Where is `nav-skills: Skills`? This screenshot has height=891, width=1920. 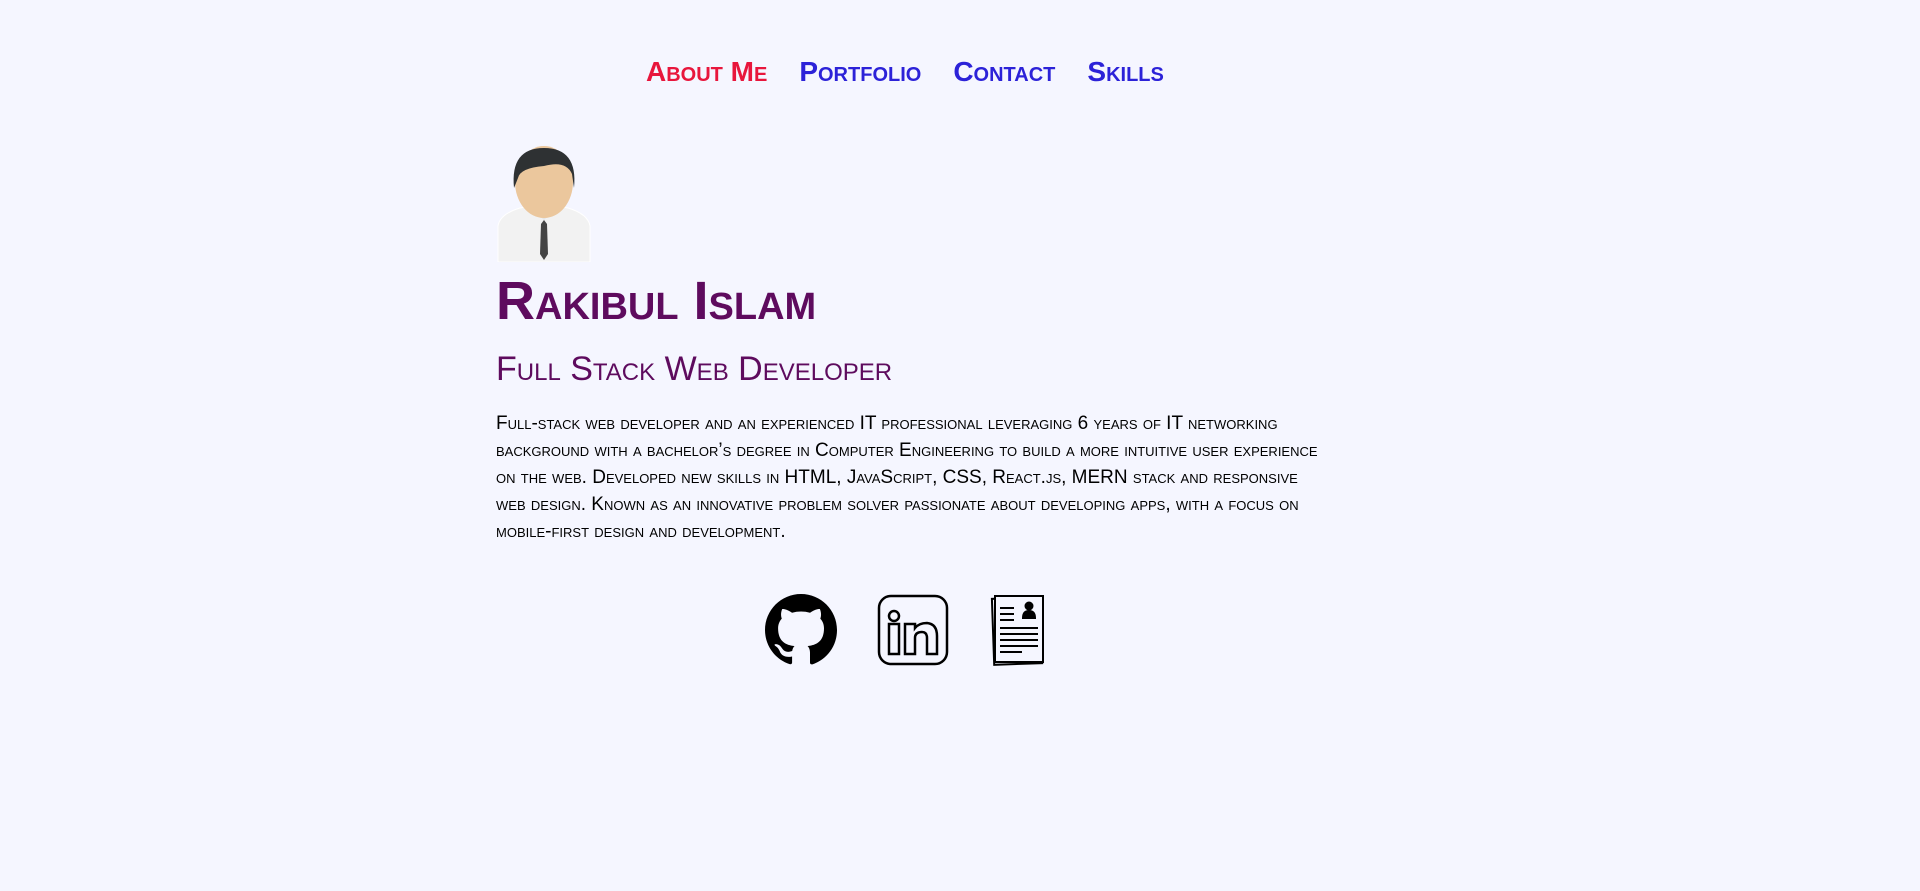 nav-skills: Skills is located at coordinates (1125, 72).